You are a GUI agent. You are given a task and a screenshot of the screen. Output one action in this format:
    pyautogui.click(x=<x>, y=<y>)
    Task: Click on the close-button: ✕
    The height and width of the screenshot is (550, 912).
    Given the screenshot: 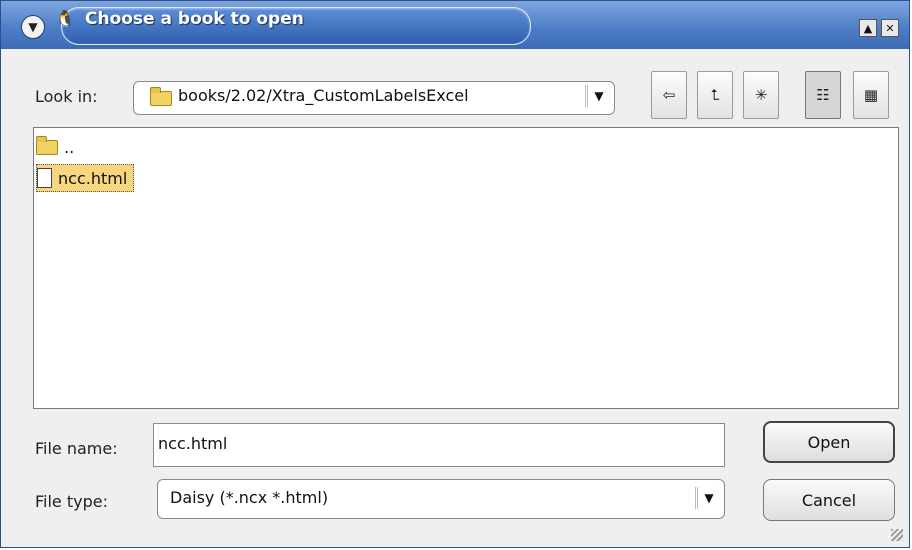 What is the action you would take?
    pyautogui.click(x=890, y=28)
    